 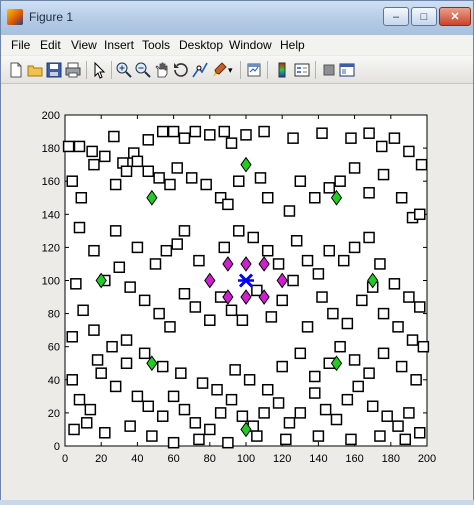 What do you see at coordinates (73, 70) in the screenshot?
I see `print-icon` at bounding box center [73, 70].